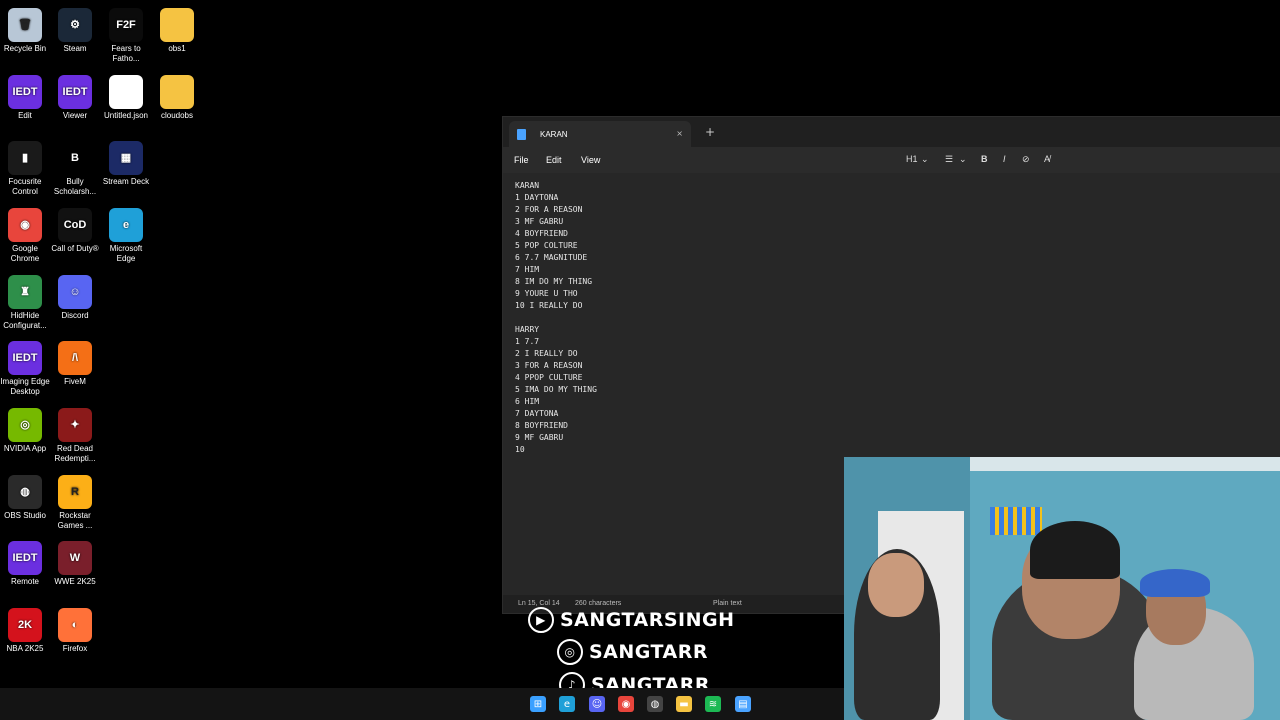 The height and width of the screenshot is (720, 1280). What do you see at coordinates (713, 704) in the screenshot?
I see `taskbar-spotify-icon: ≋` at bounding box center [713, 704].